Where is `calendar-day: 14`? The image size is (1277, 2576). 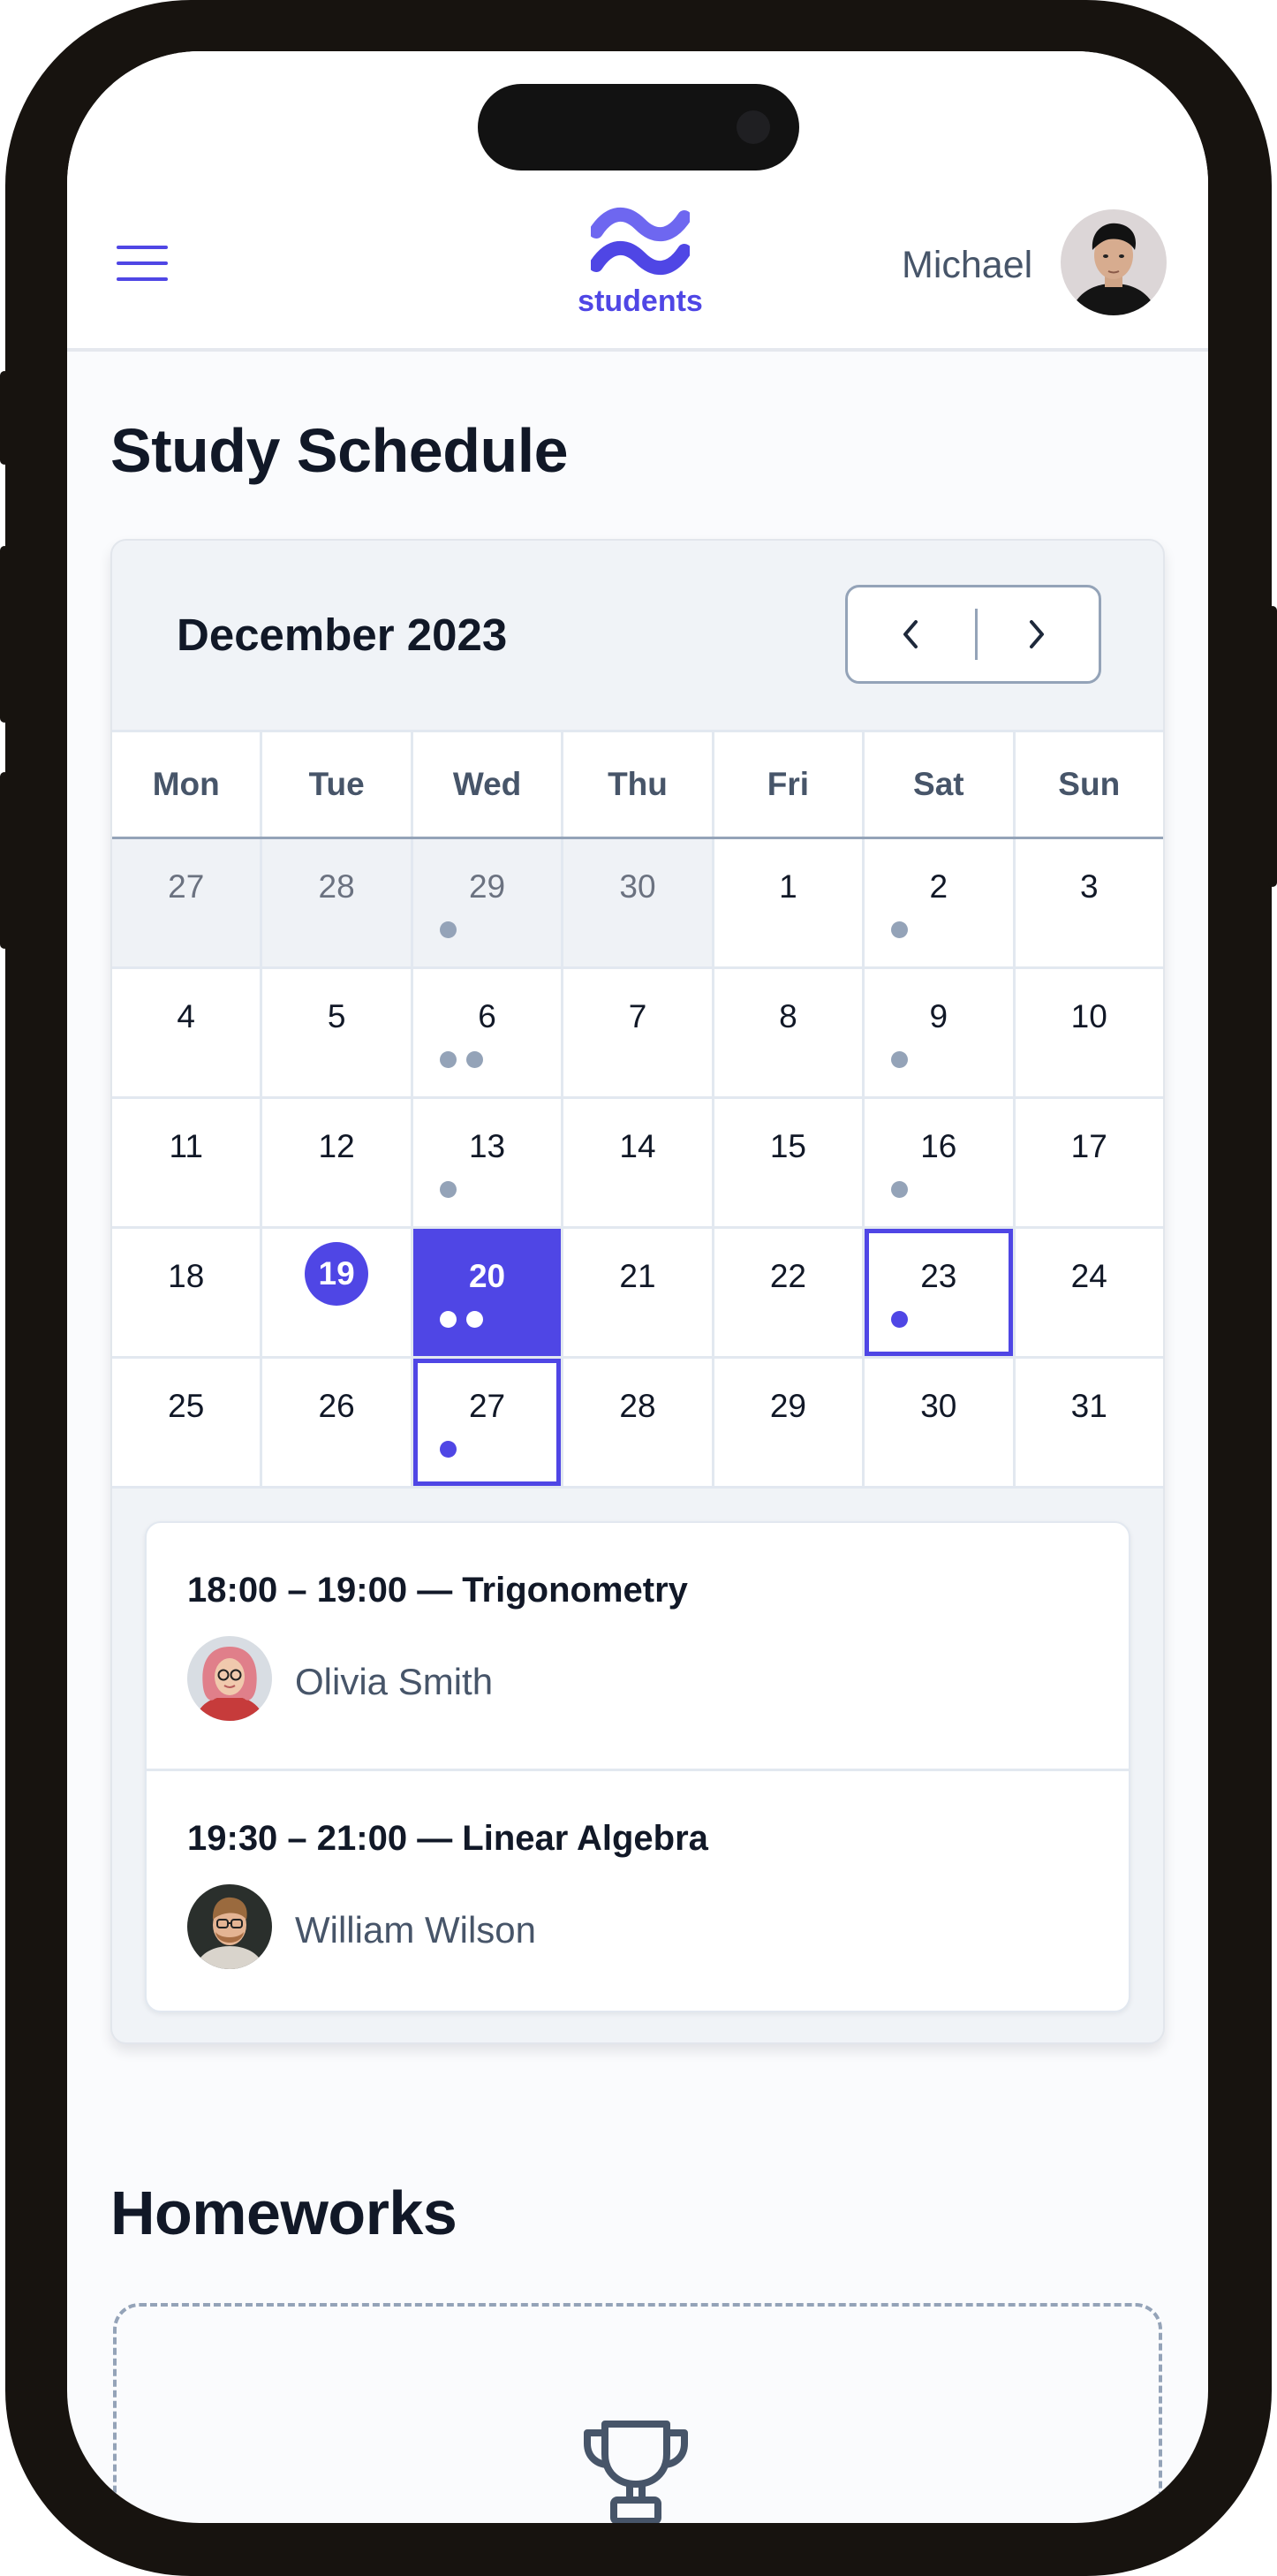
calendar-day: 14 is located at coordinates (638, 1163).